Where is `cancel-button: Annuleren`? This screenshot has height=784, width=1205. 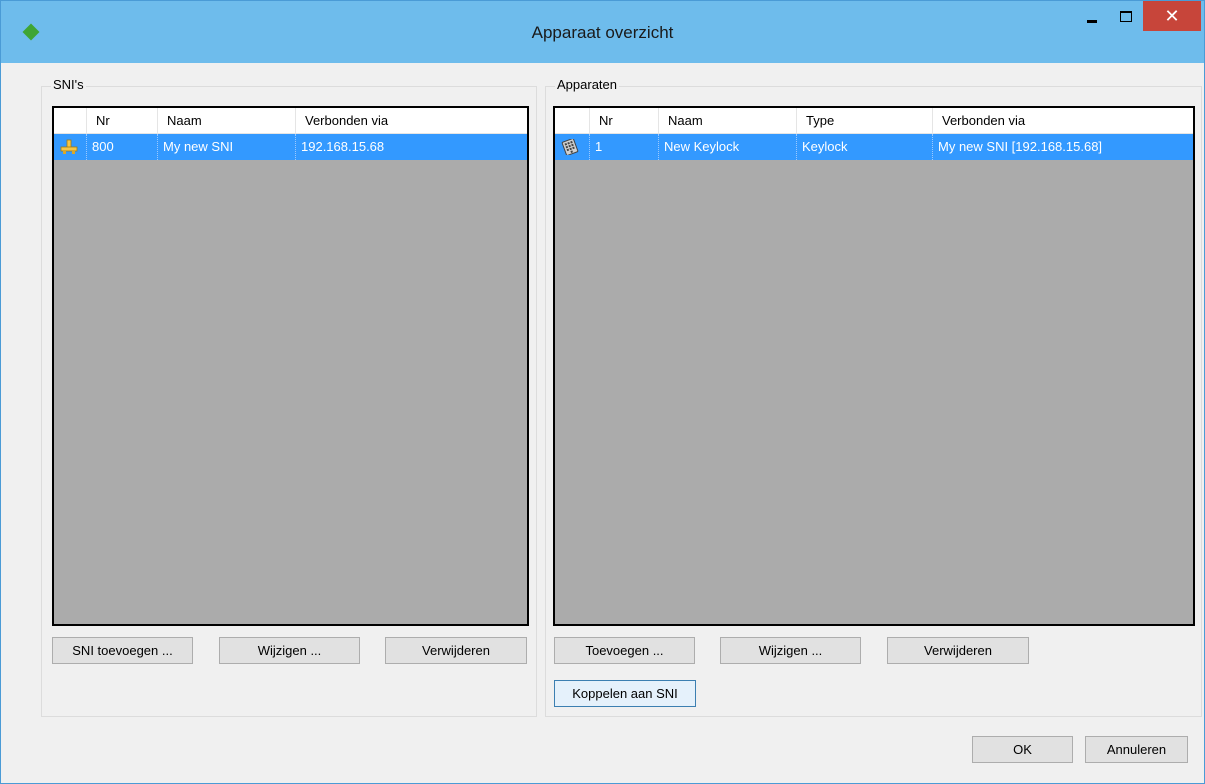
cancel-button: Annuleren is located at coordinates (1136, 749).